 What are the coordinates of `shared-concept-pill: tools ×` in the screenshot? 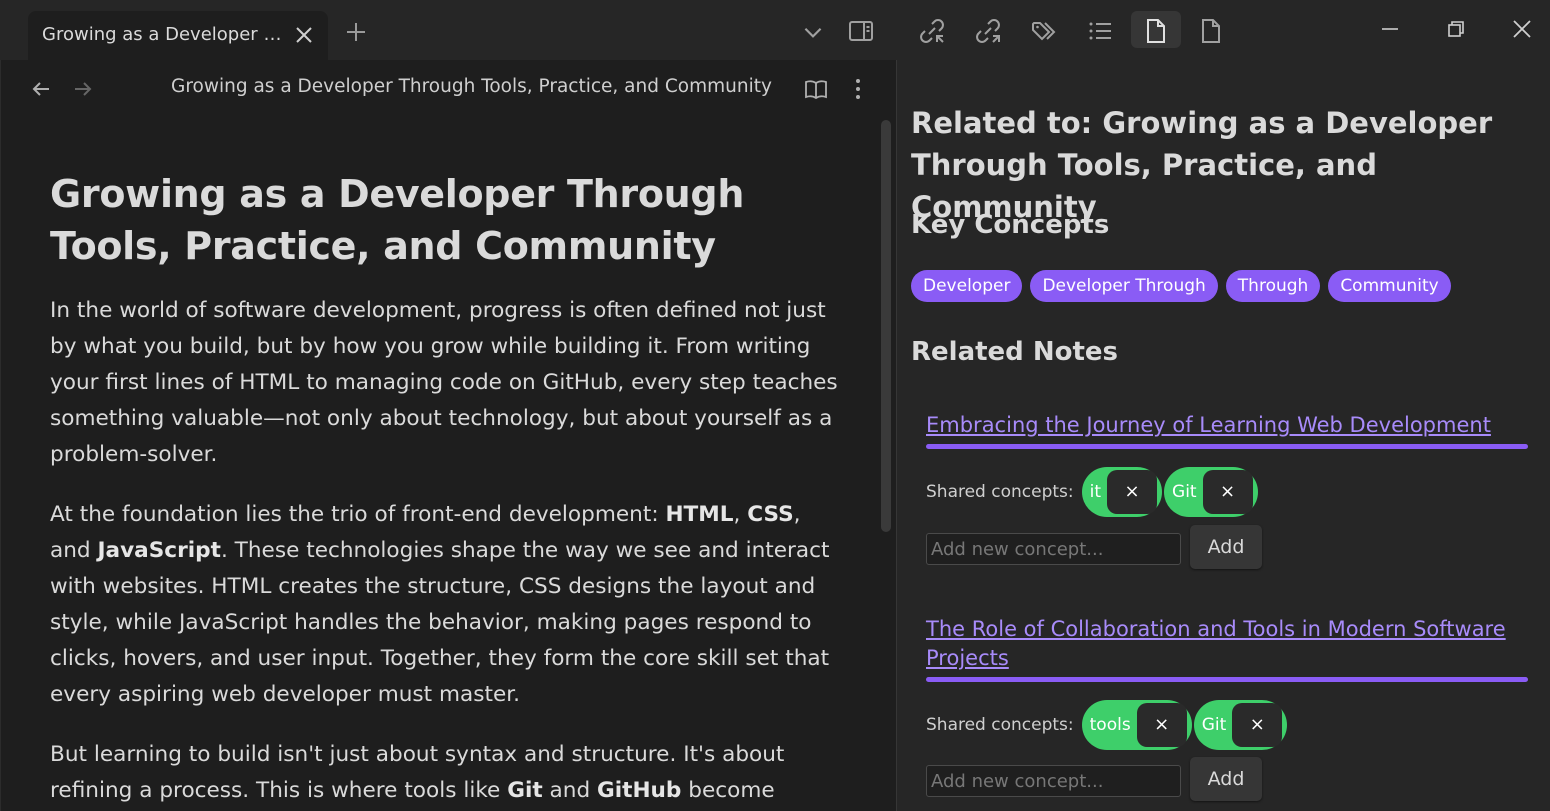 It's located at (1136, 725).